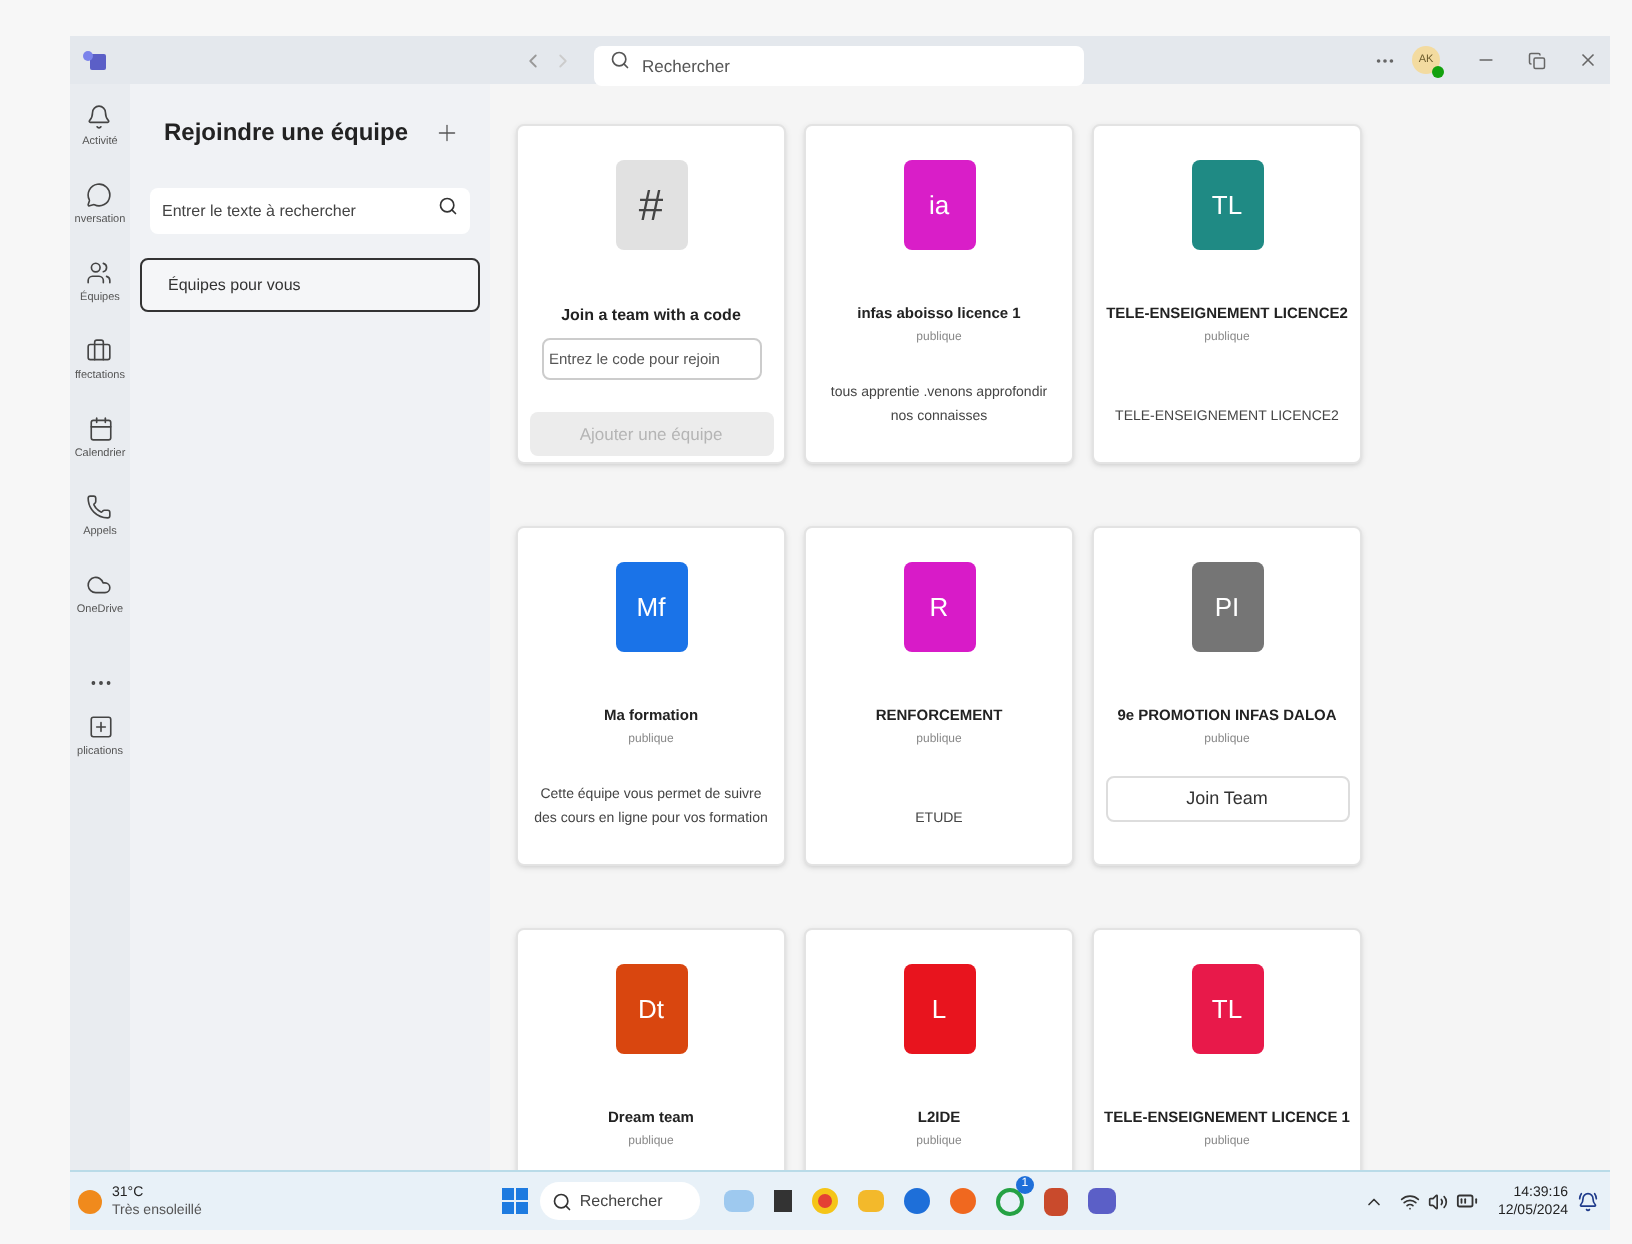 This screenshot has width=1632, height=1244. I want to click on close-icon, so click(1588, 60).